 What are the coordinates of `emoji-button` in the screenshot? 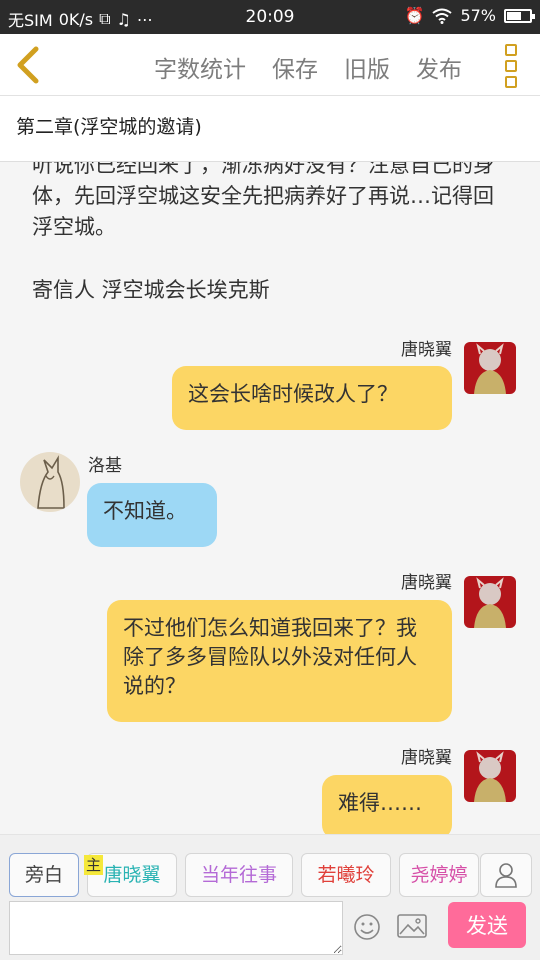 It's located at (367, 927).